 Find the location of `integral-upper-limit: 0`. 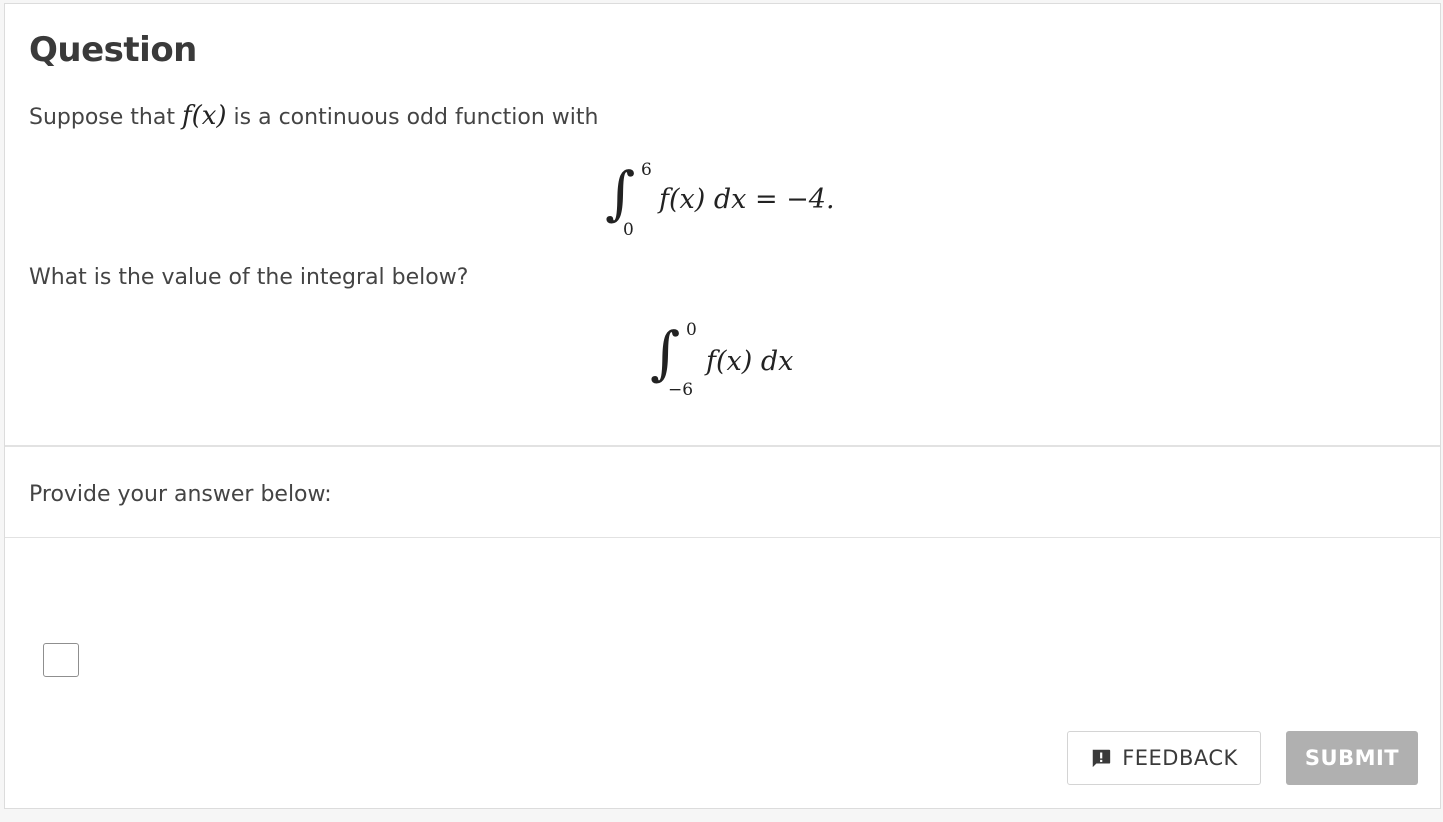

integral-upper-limit: 0 is located at coordinates (691, 330).